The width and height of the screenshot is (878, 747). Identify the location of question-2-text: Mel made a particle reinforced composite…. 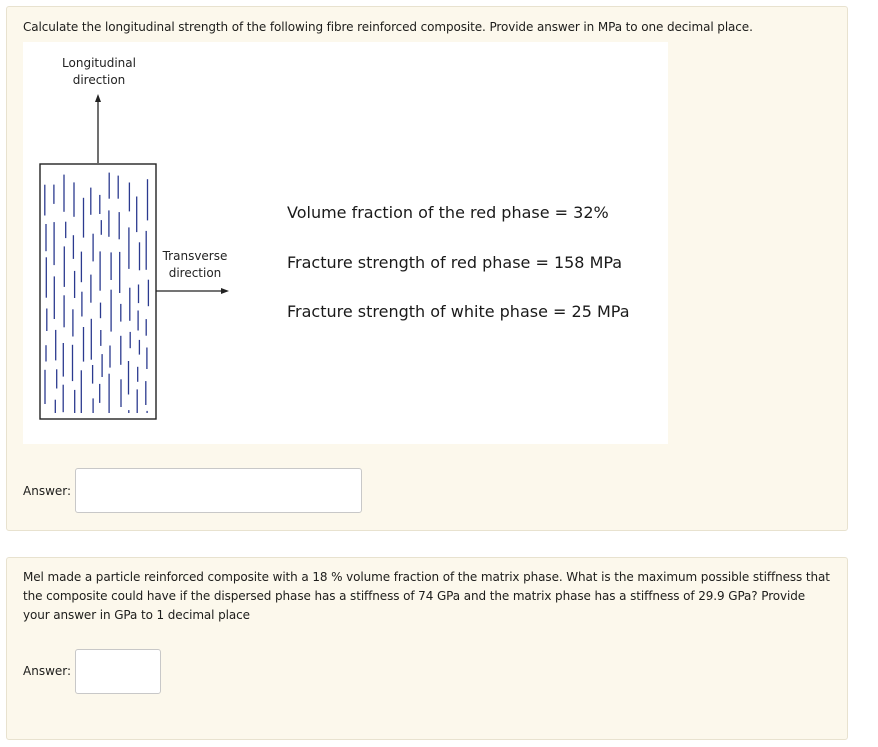
(426, 596).